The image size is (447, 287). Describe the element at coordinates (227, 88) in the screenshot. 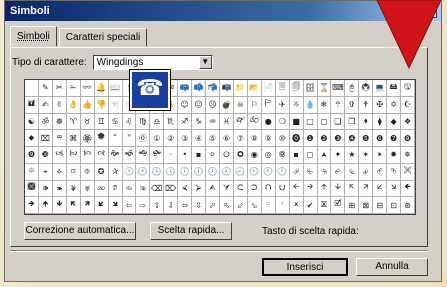

I see `symbol-cell: 📭` at that location.